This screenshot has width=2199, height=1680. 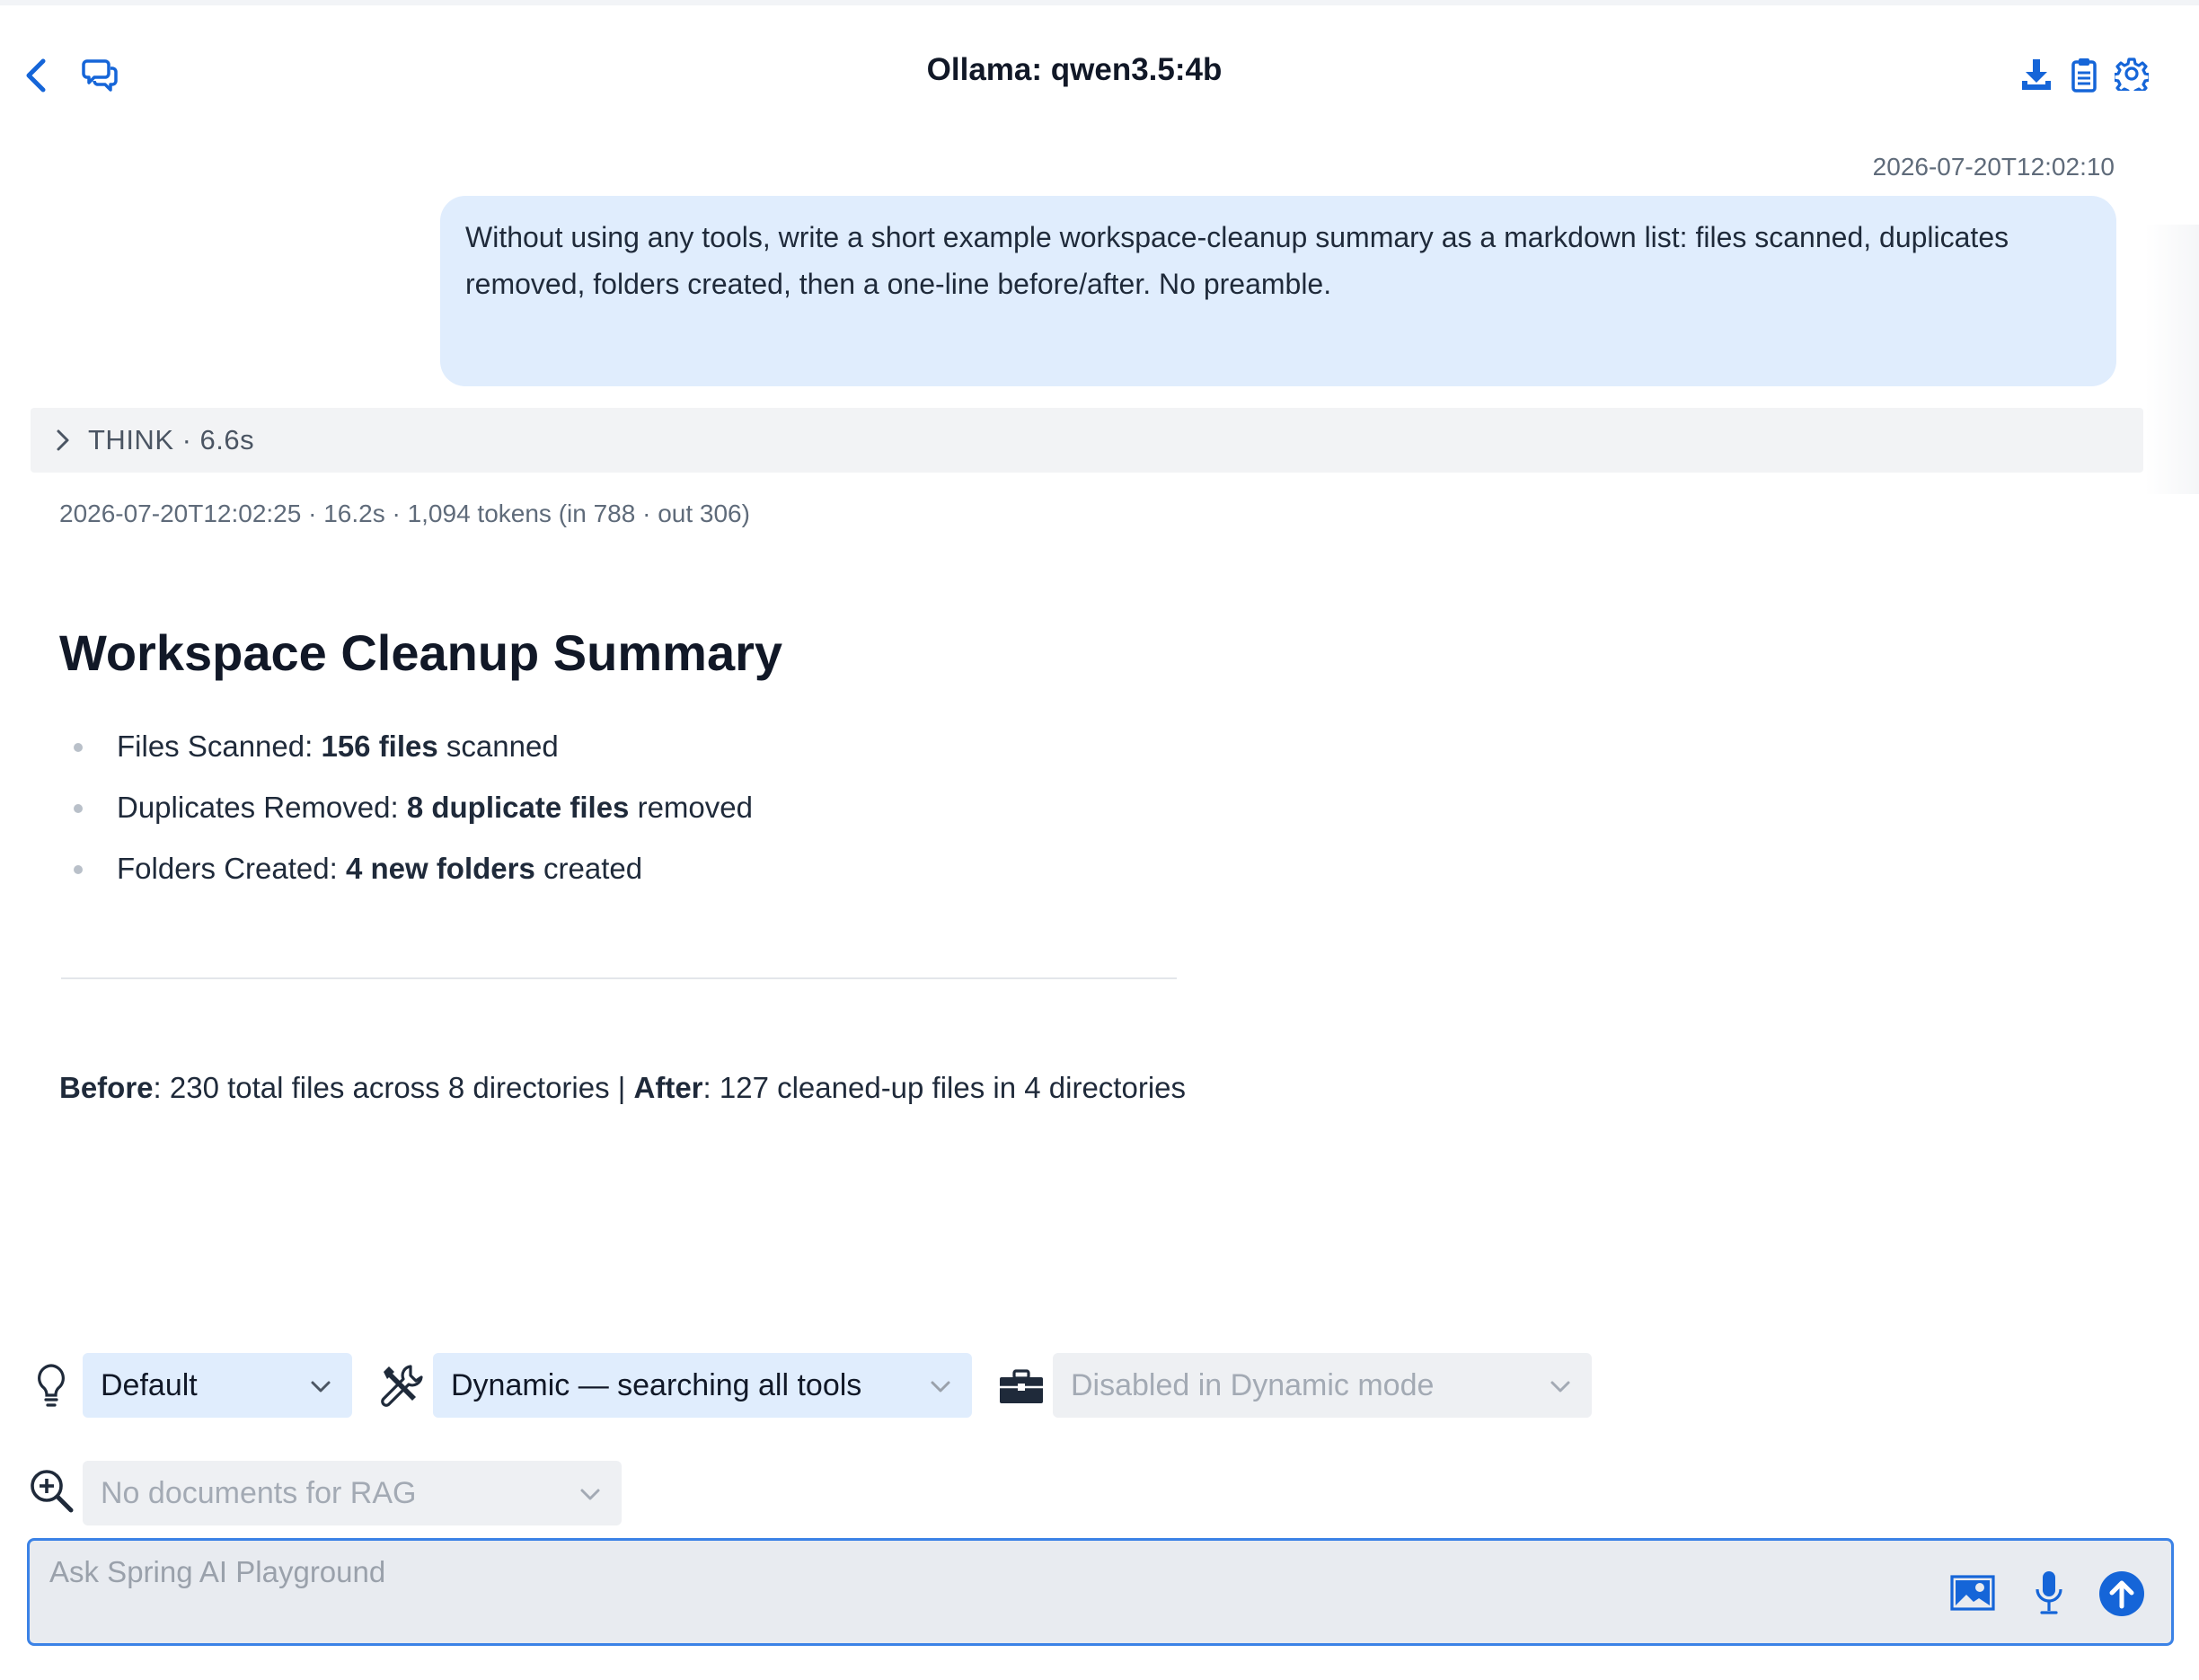 I want to click on user-message-timestamp: 2026-07-20T12:02:10, so click(x=1994, y=167).